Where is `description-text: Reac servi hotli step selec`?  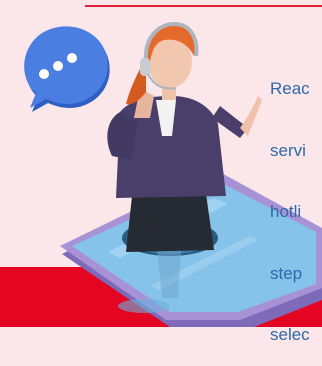
description-text: Reac servi hotli step selec is located at coordinates (290, 202).